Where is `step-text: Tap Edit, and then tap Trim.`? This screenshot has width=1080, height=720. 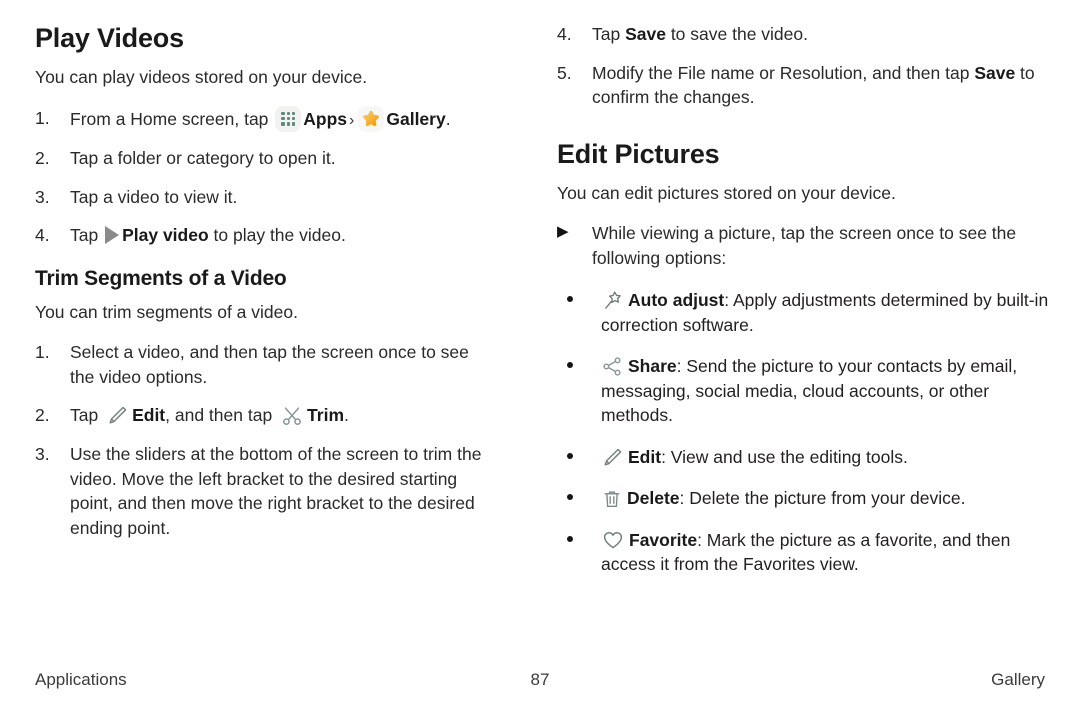
step-text: Tap Edit, and then tap Trim. is located at coordinates (209, 415).